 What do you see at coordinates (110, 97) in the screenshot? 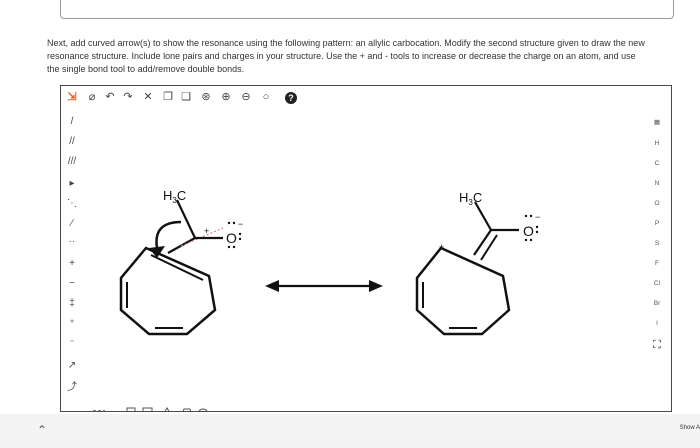
I see `undo-icon: ↶` at bounding box center [110, 97].